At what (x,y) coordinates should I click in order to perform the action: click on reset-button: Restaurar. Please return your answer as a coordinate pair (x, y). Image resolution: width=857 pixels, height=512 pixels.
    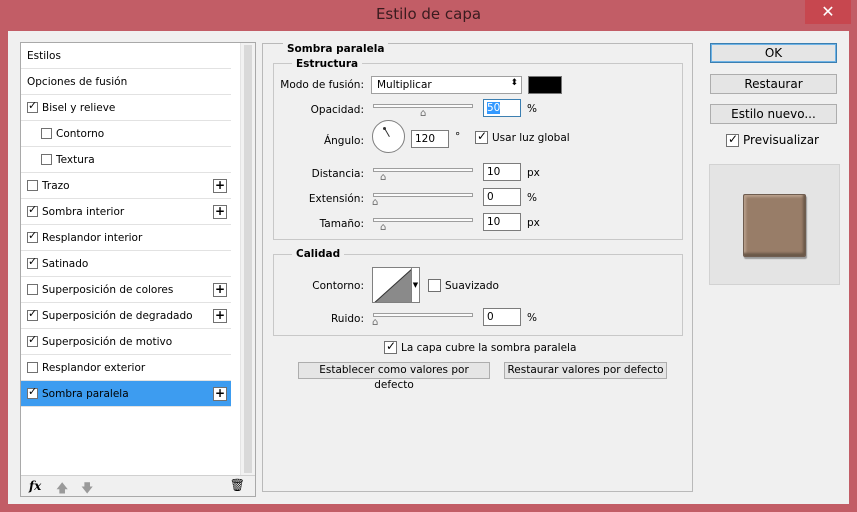
    Looking at the image, I should click on (773, 84).